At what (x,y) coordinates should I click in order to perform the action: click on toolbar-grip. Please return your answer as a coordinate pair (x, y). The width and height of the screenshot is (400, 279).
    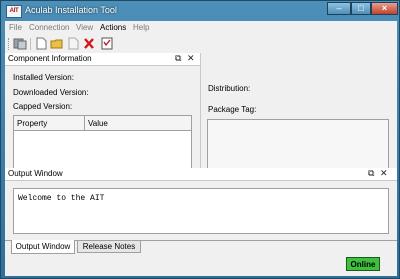
    Looking at the image, I should click on (9, 44).